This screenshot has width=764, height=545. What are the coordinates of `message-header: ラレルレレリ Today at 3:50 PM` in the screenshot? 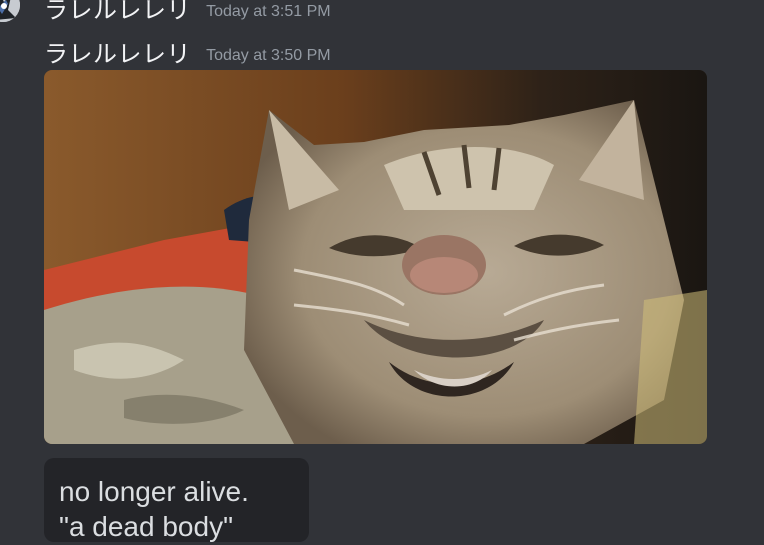 It's located at (187, 51).